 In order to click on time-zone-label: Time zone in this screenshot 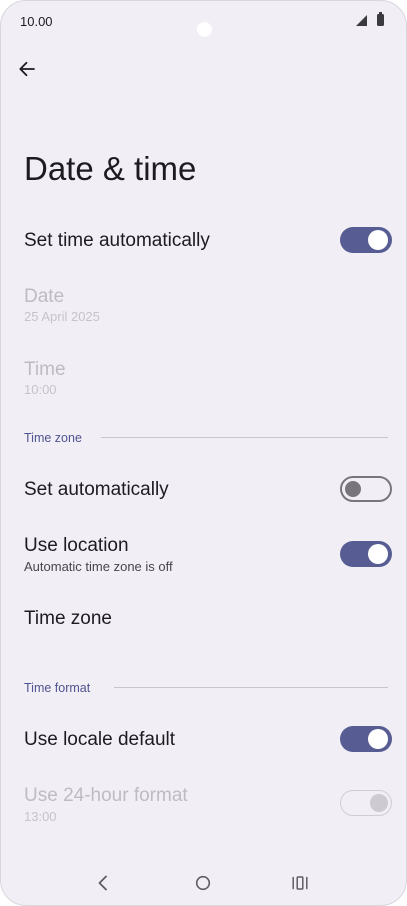, I will do `click(68, 618)`.